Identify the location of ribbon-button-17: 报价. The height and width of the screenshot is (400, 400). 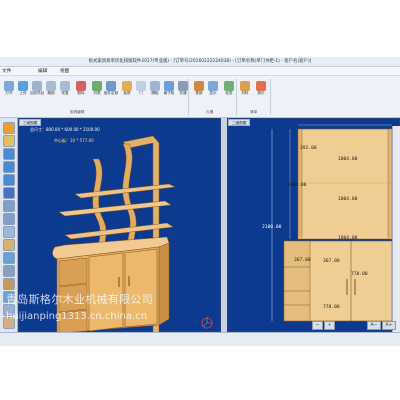
(261, 88).